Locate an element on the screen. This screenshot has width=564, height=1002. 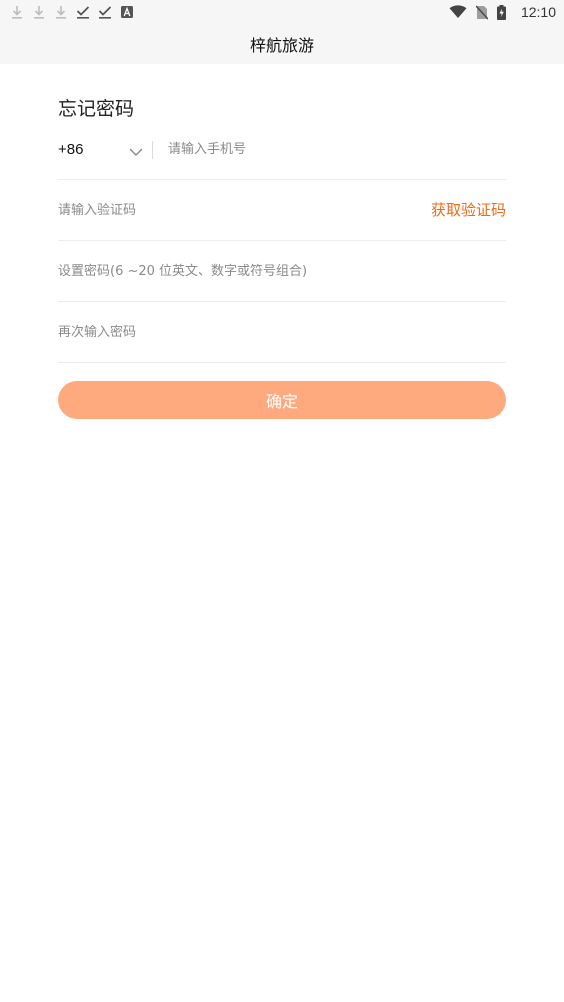
password-input is located at coordinates (282, 271).